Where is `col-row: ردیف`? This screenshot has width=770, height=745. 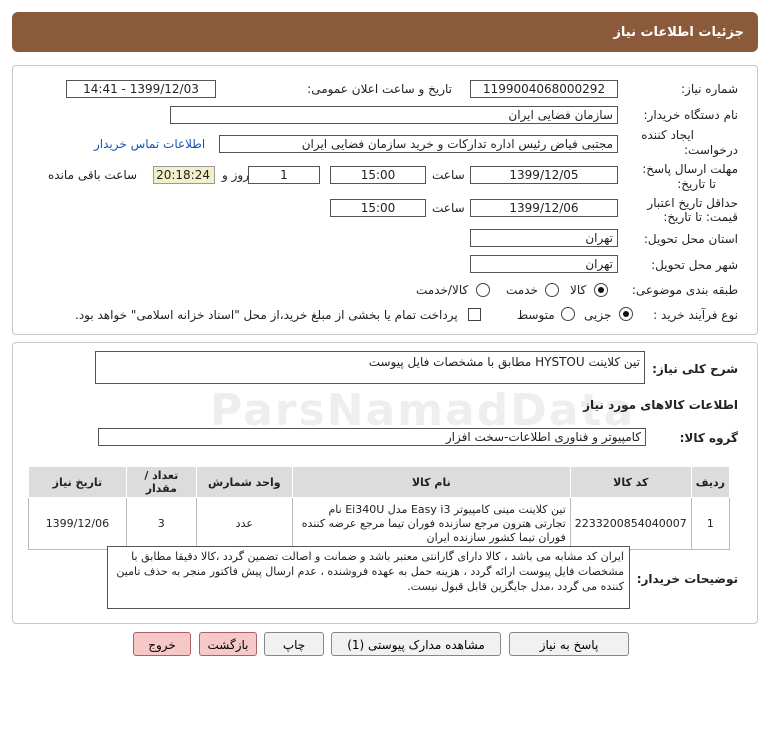
col-row: ردیف is located at coordinates (710, 482).